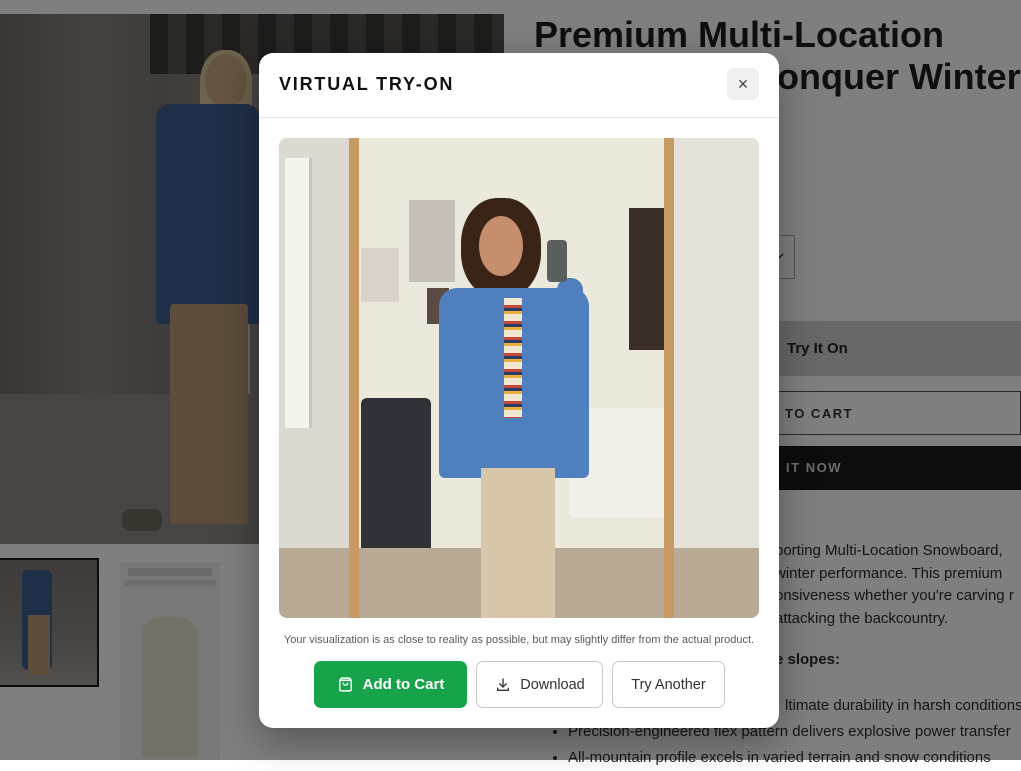 The height and width of the screenshot is (771, 1021). I want to click on mirror-frame-right, so click(669, 378).